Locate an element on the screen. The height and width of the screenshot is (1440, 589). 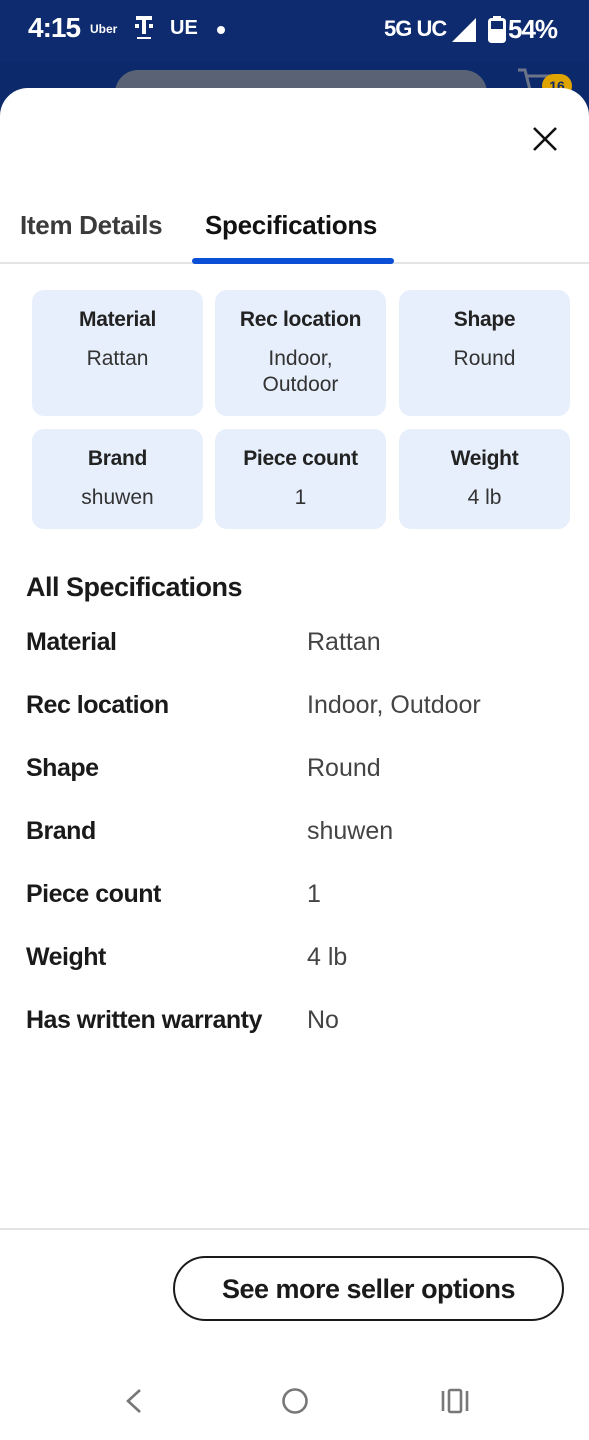
spec-row-rec-location: Rec location Indoor, Outdoor is located at coordinates (296, 711).